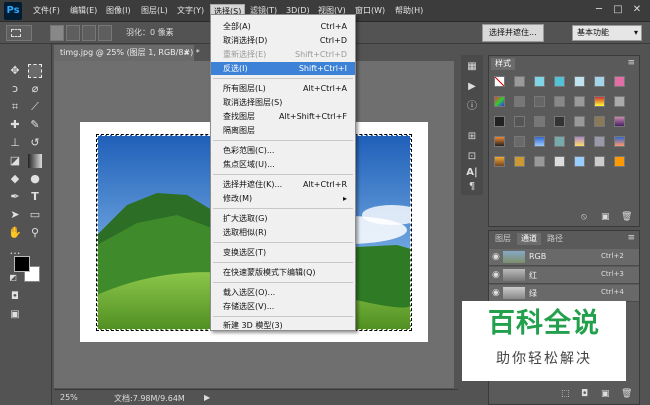 The width and height of the screenshot is (650, 405). I want to click on menu-item-grow: 扩大选取(G), so click(283, 218).